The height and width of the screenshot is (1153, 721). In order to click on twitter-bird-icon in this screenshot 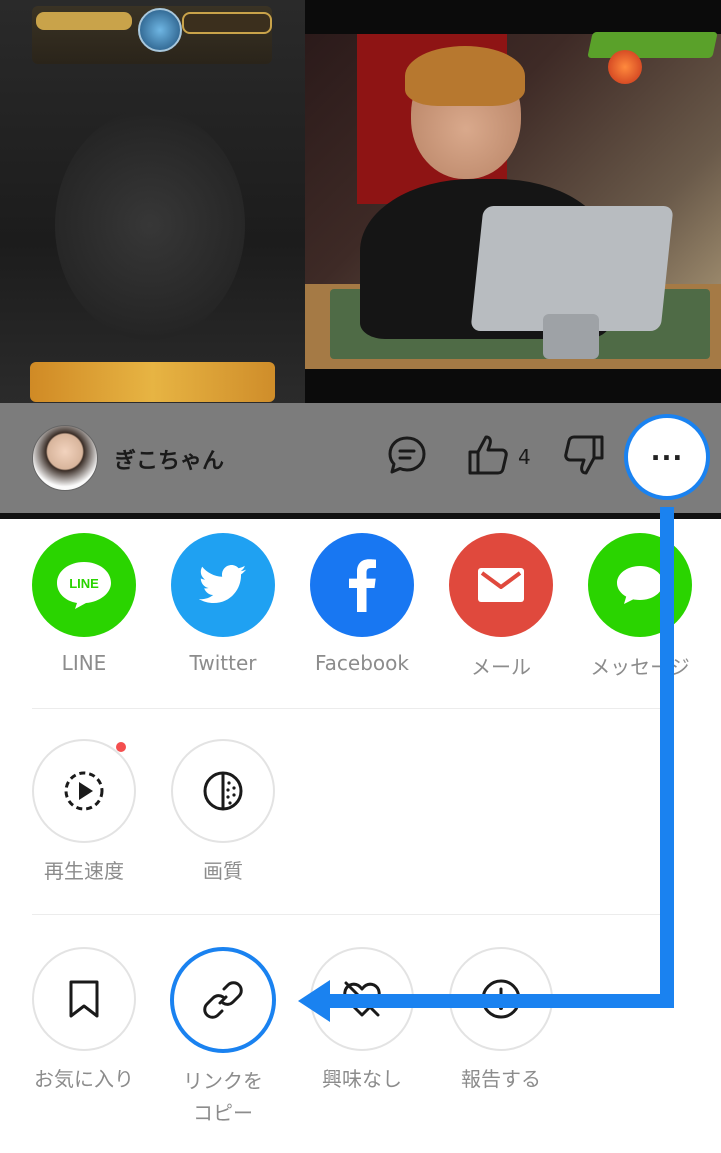, I will do `click(223, 584)`.